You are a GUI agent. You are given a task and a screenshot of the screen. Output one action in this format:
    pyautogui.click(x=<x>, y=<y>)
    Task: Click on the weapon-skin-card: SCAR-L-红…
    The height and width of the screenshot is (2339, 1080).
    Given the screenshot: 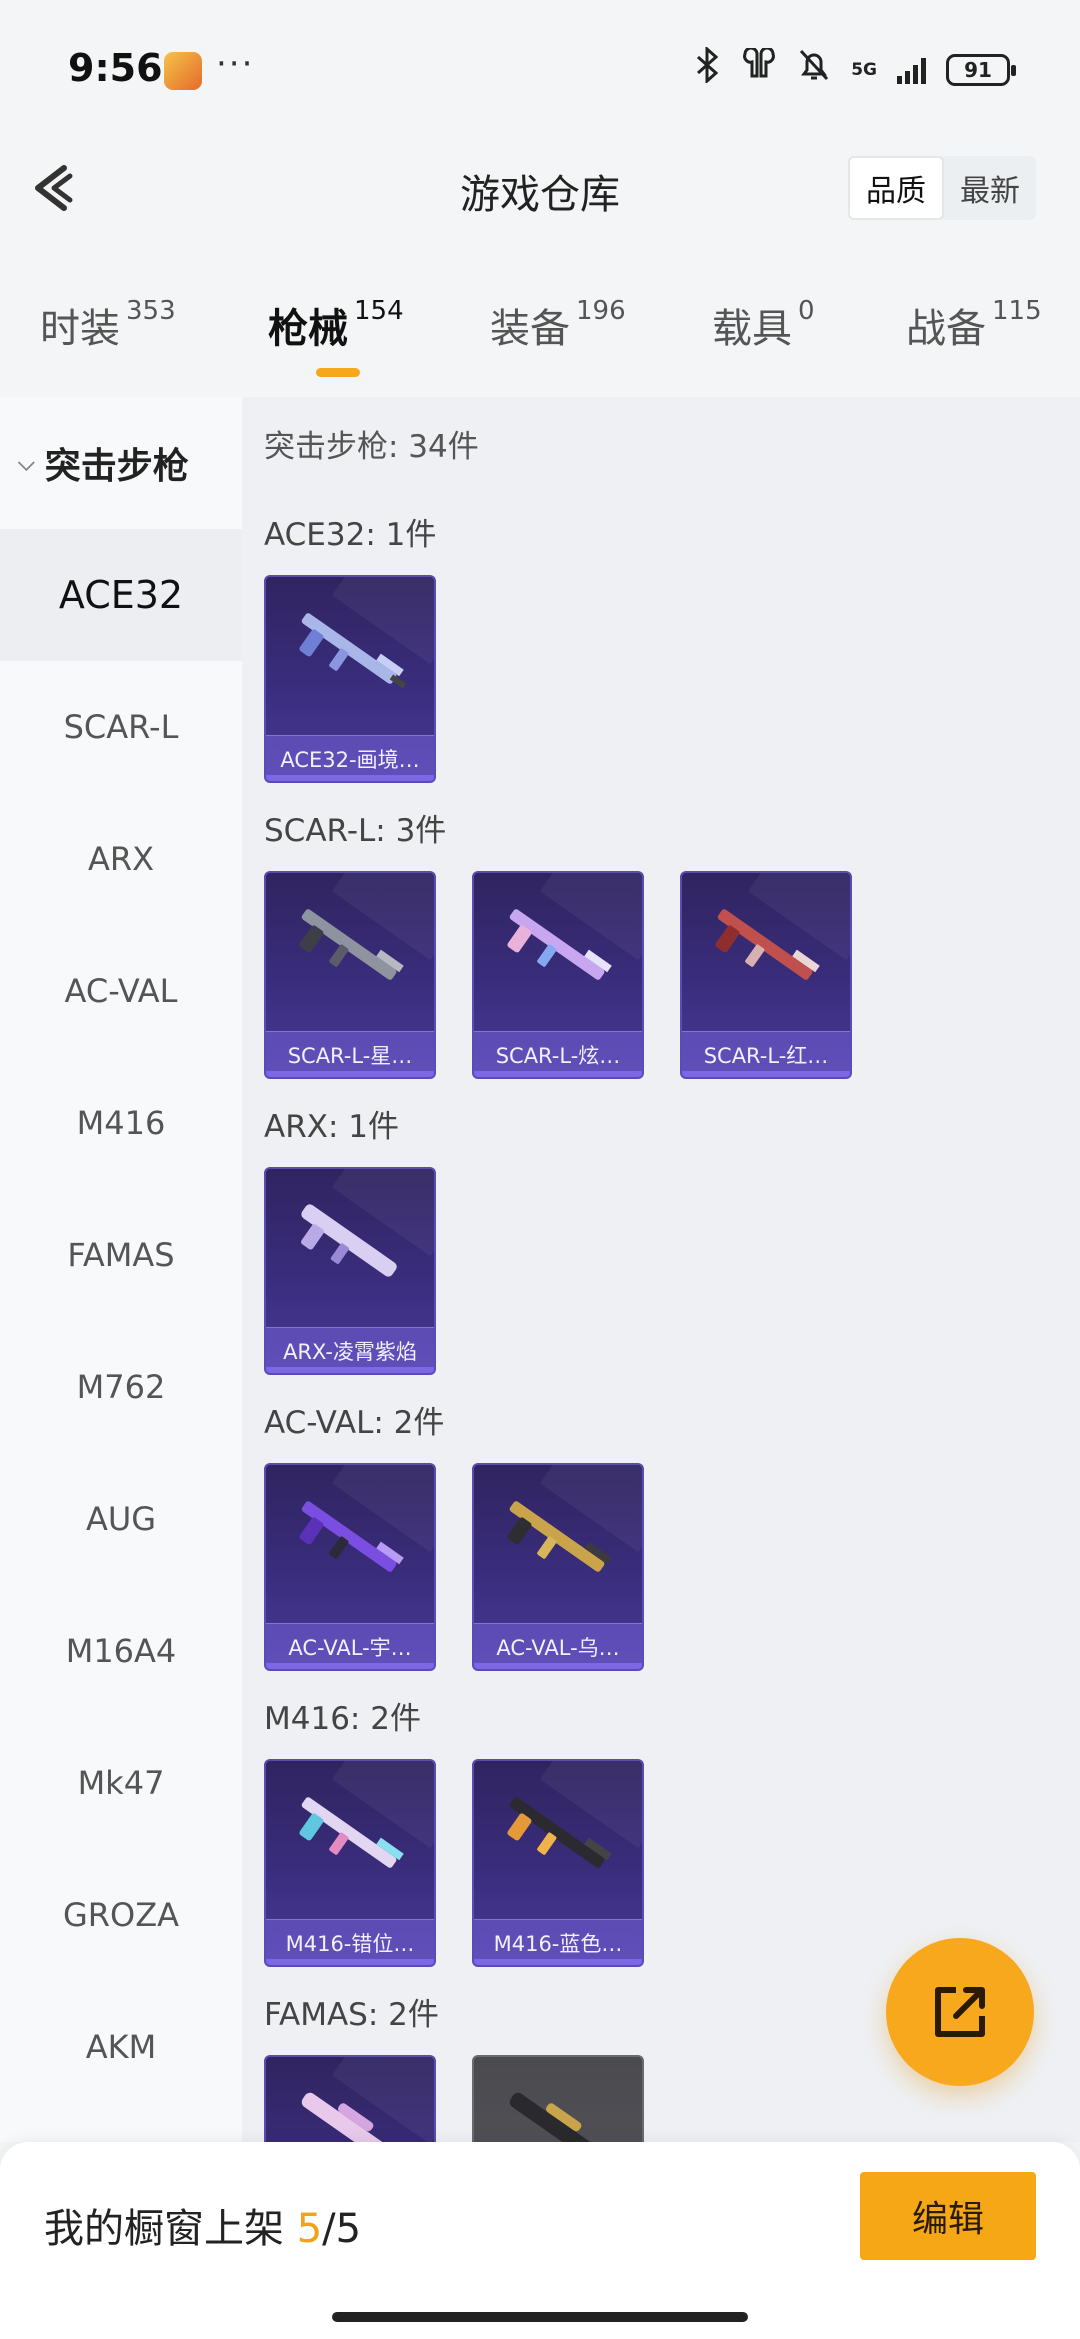 What is the action you would take?
    pyautogui.click(x=766, y=975)
    